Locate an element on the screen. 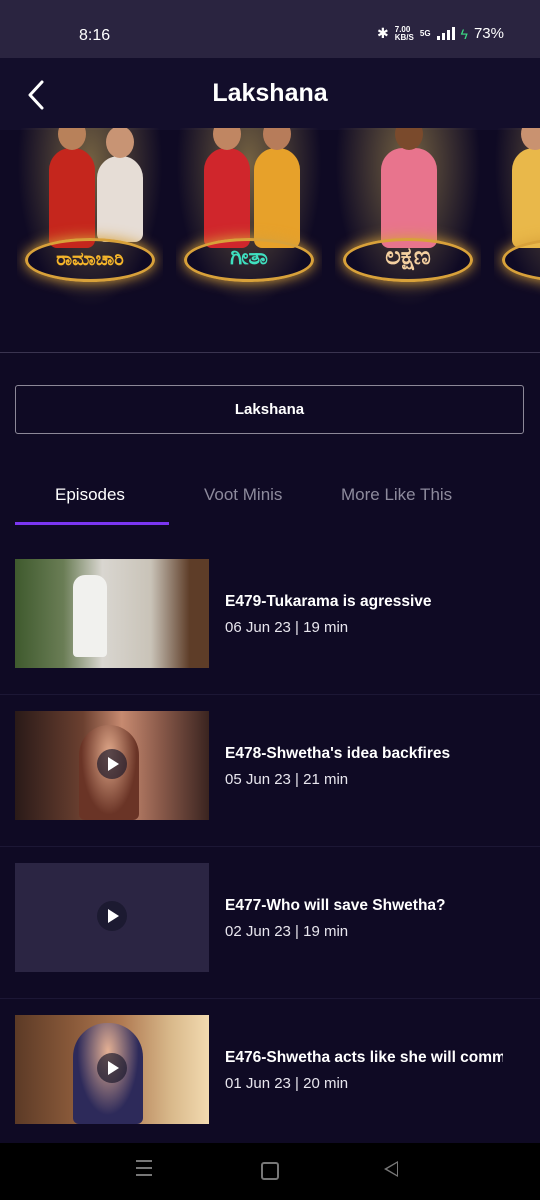 The image size is (540, 1200). tab-more-like-this: More Like This is located at coordinates (396, 495).